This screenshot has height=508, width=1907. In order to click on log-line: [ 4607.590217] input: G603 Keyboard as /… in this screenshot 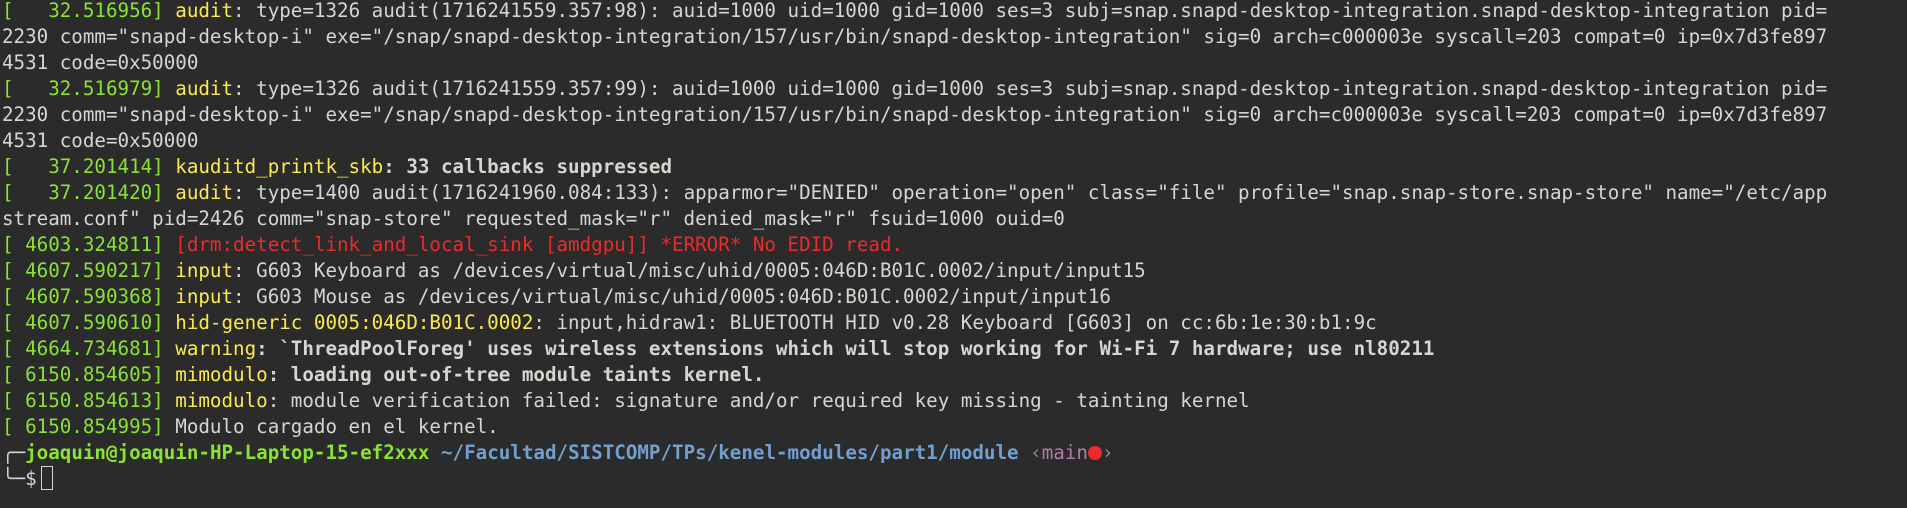, I will do `click(952, 271)`.